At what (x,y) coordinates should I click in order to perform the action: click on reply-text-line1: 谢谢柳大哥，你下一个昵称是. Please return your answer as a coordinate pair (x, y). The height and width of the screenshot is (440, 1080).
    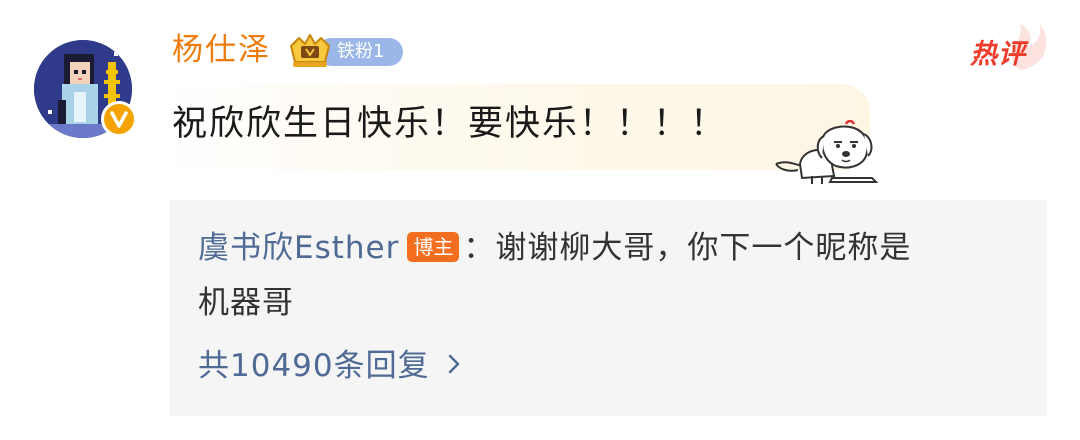
    Looking at the image, I should click on (703, 248).